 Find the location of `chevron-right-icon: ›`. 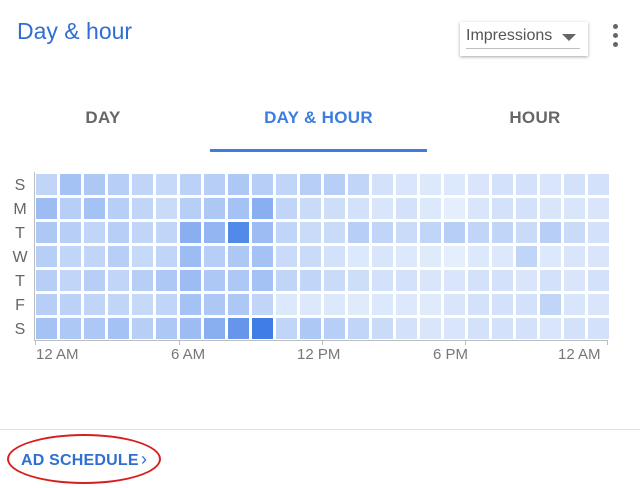

chevron-right-icon: › is located at coordinates (144, 459).